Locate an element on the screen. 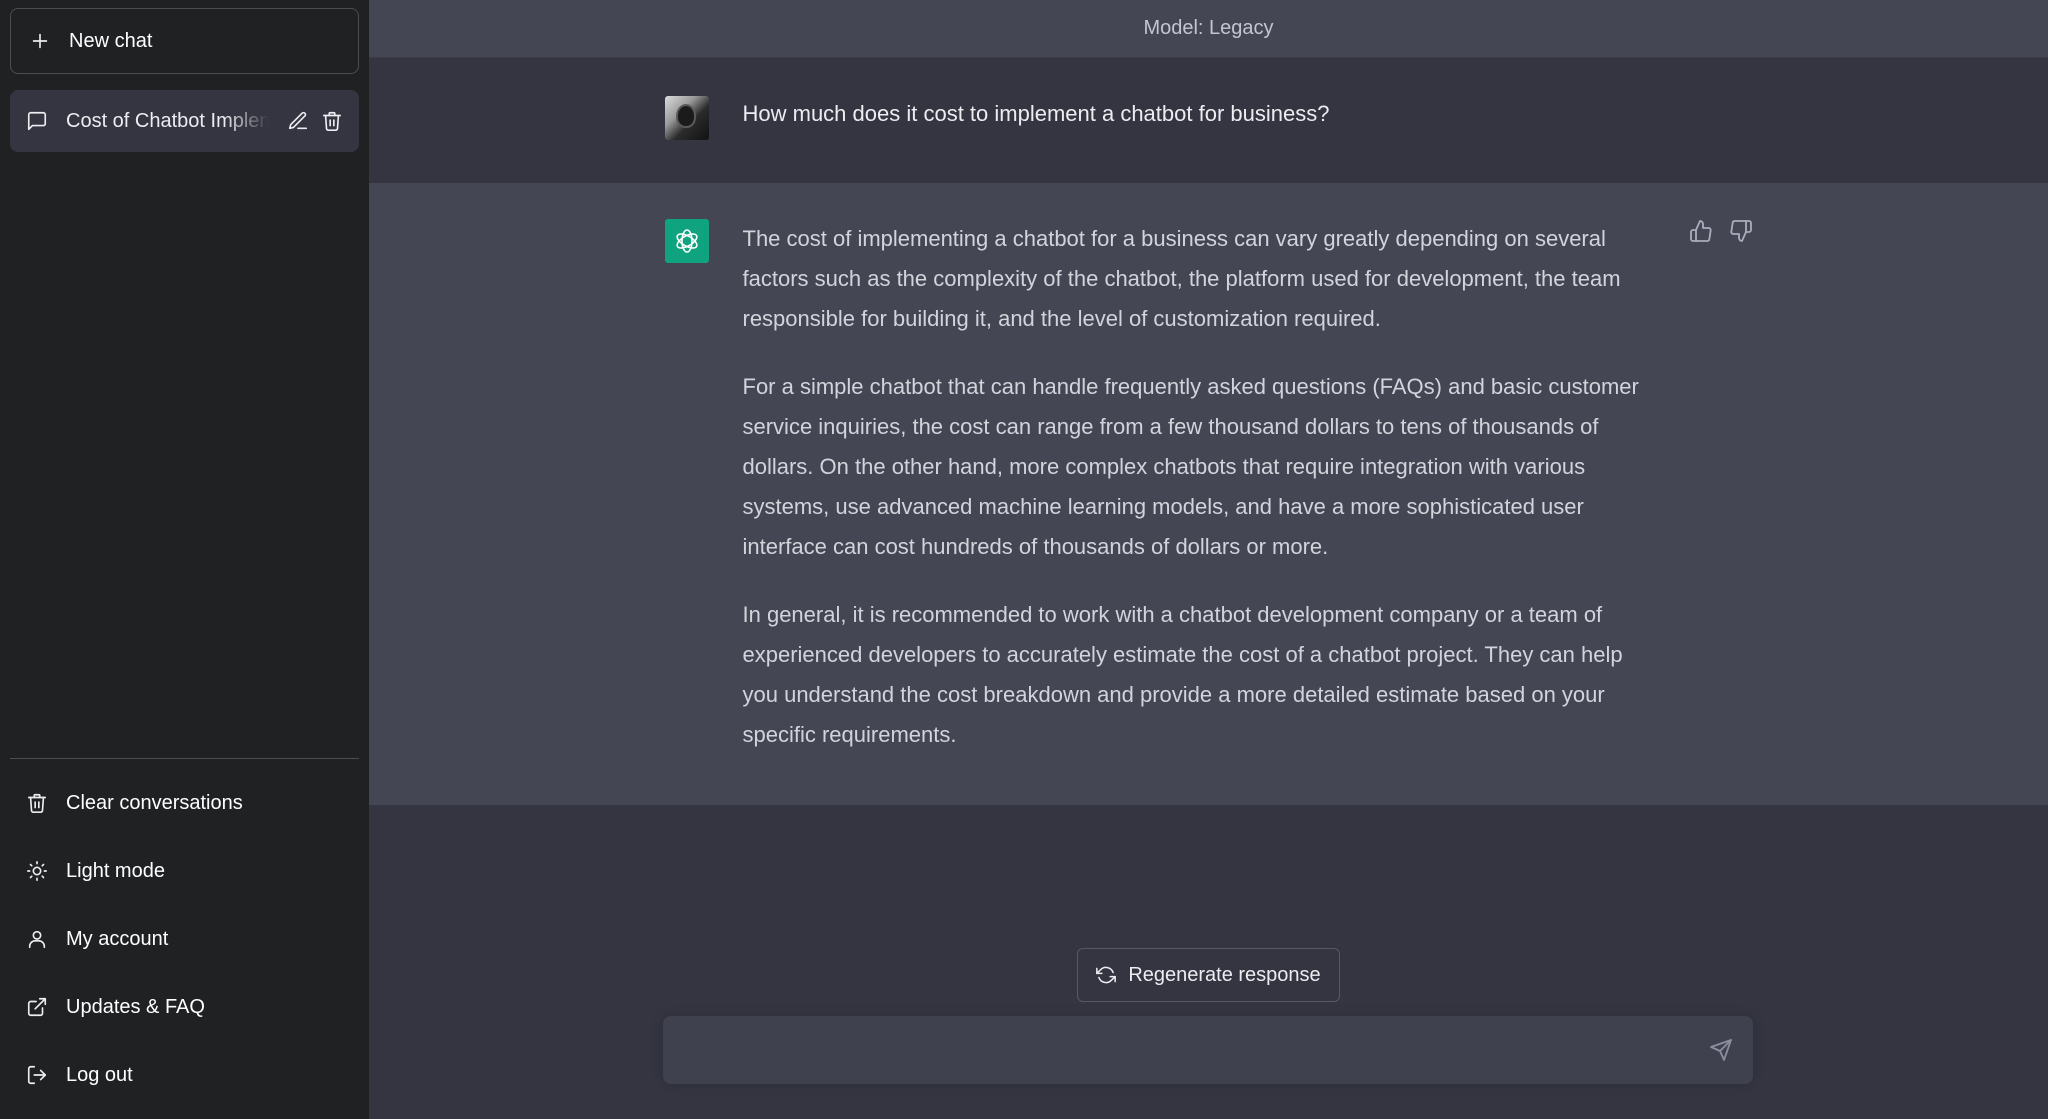 This screenshot has width=2048, height=1119. sidebar-divider is located at coordinates (184, 758).